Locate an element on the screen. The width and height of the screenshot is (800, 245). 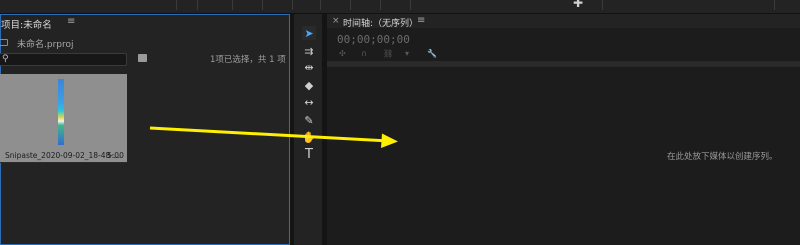
timeline-title: 时间轴:（无序列） is located at coordinates (380, 22).